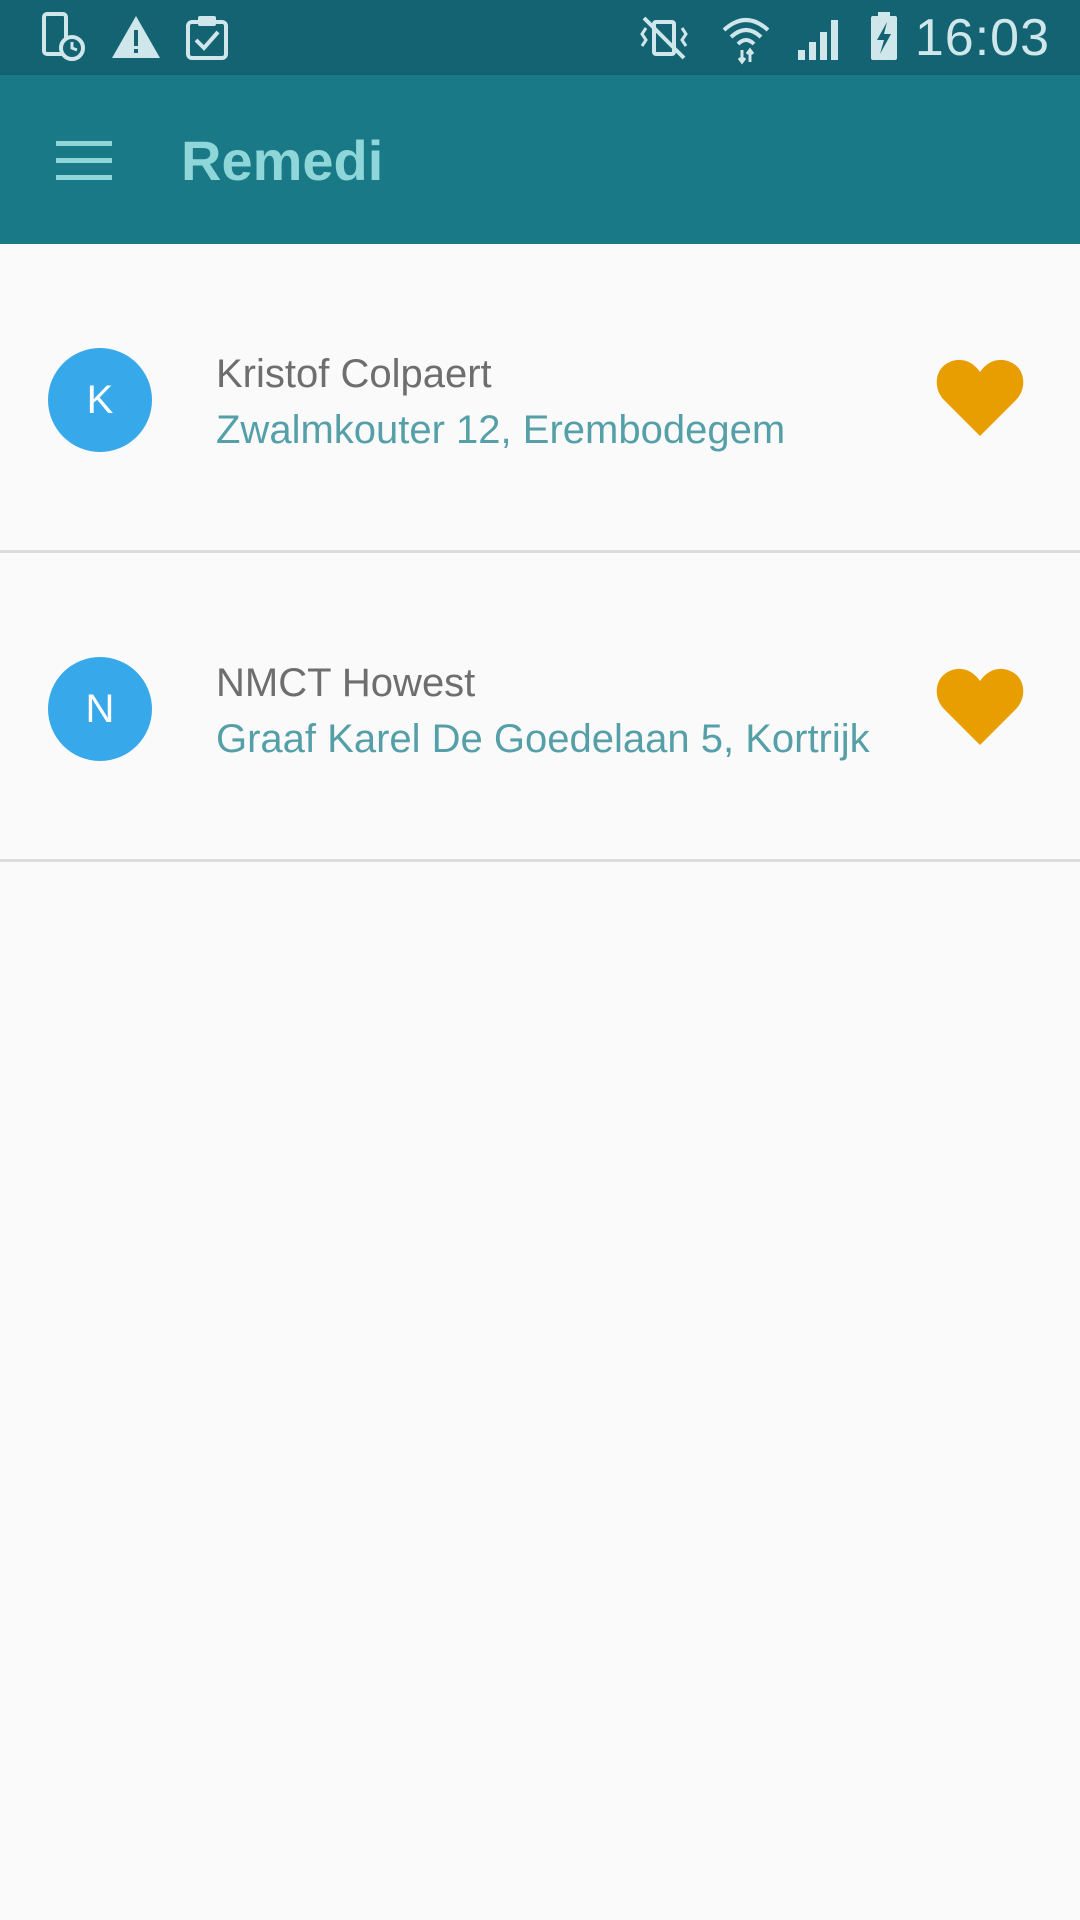  Describe the element at coordinates (820, 38) in the screenshot. I see `signal-icon` at that location.